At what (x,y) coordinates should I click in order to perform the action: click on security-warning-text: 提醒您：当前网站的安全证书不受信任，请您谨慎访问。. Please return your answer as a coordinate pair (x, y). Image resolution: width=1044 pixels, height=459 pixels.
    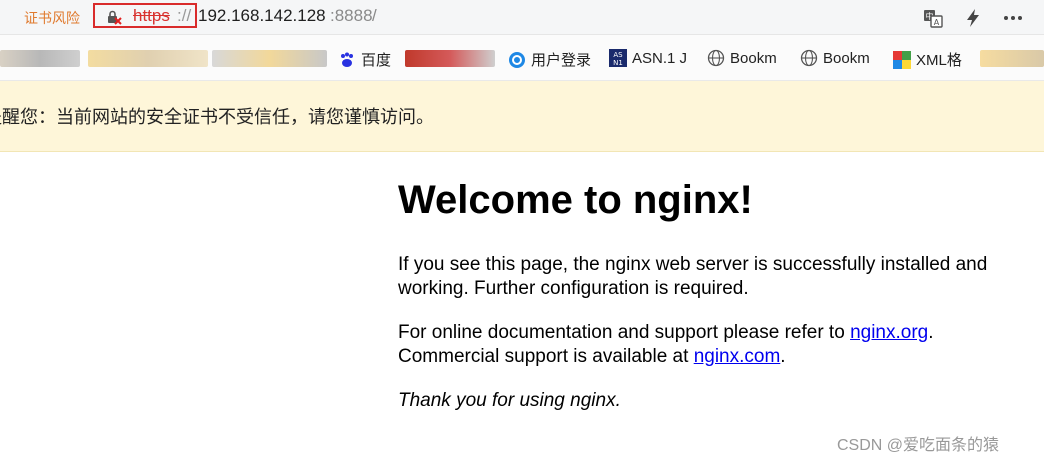
    Looking at the image, I should click on (217, 117).